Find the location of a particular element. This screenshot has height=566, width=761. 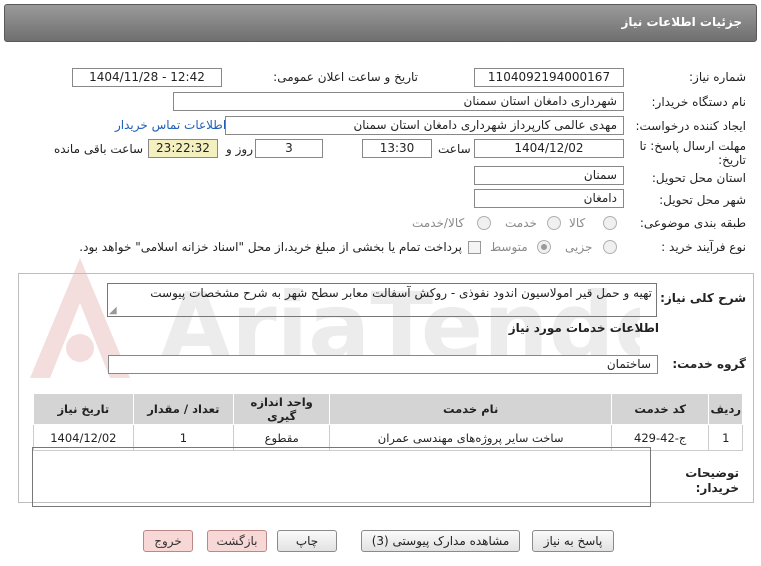

col-name: نام خدمت is located at coordinates (470, 409).